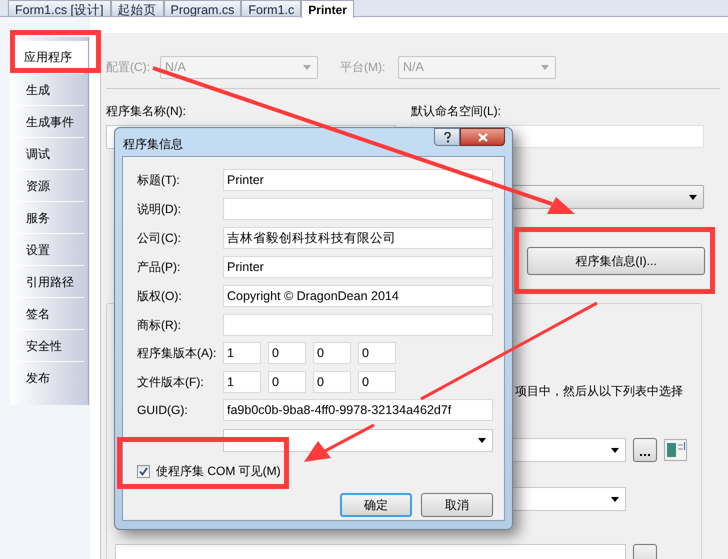 The width and height of the screenshot is (728, 559). I want to click on text-field: 吉林省毅创科技科技有限公司, so click(358, 238).